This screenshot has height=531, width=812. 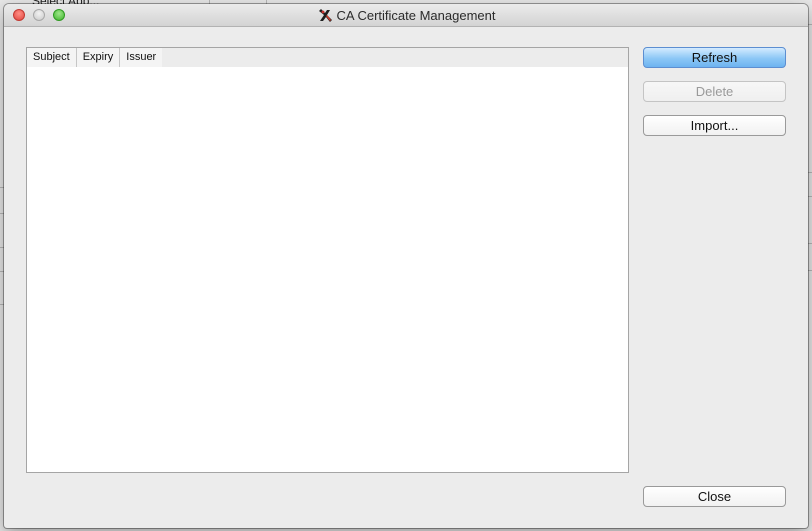 I want to click on column-header-expiry: Expiry, so click(x=98, y=57).